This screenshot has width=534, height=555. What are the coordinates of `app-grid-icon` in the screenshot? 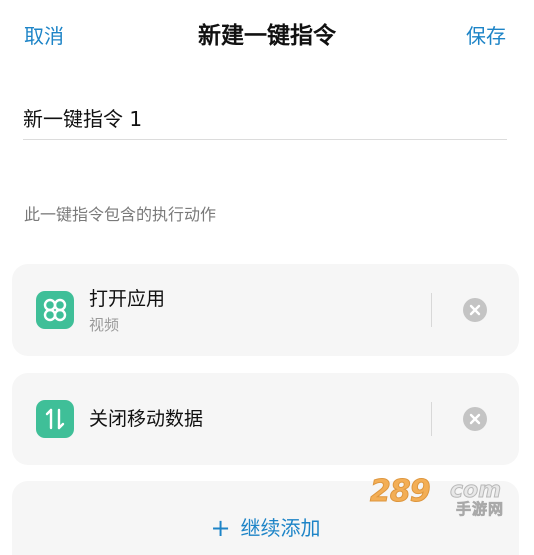 It's located at (55, 310).